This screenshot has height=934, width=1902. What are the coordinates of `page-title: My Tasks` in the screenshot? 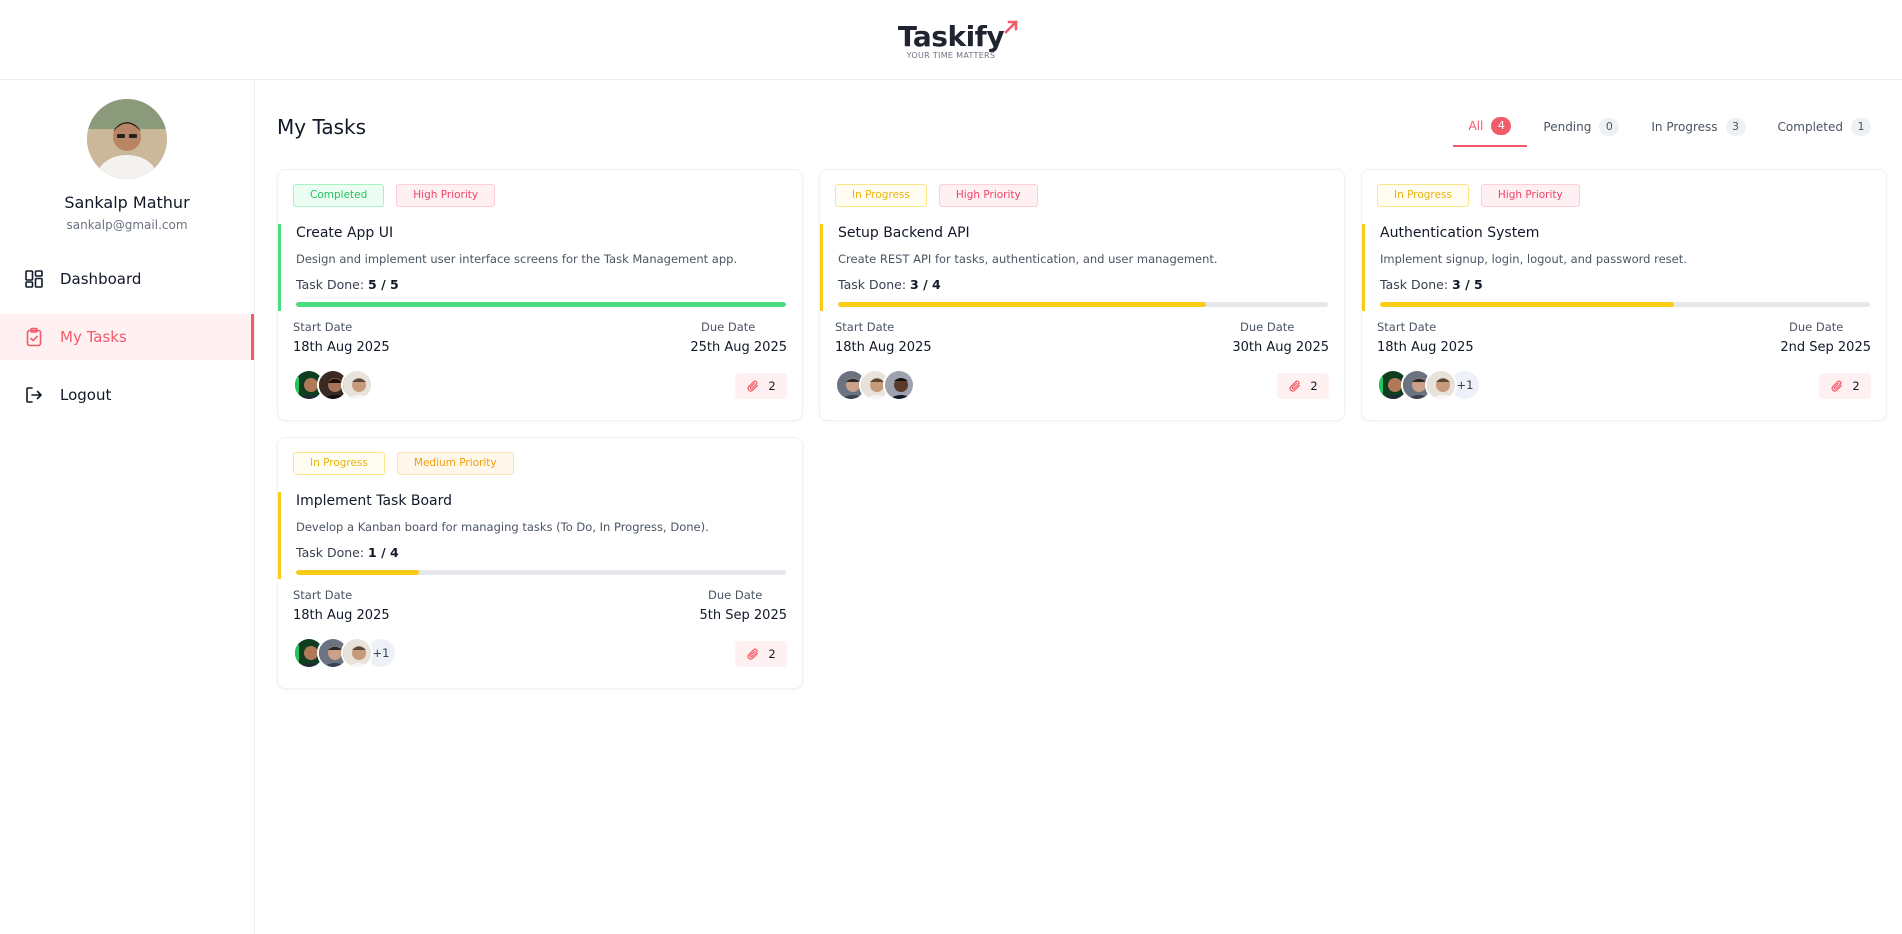 It's located at (322, 127).